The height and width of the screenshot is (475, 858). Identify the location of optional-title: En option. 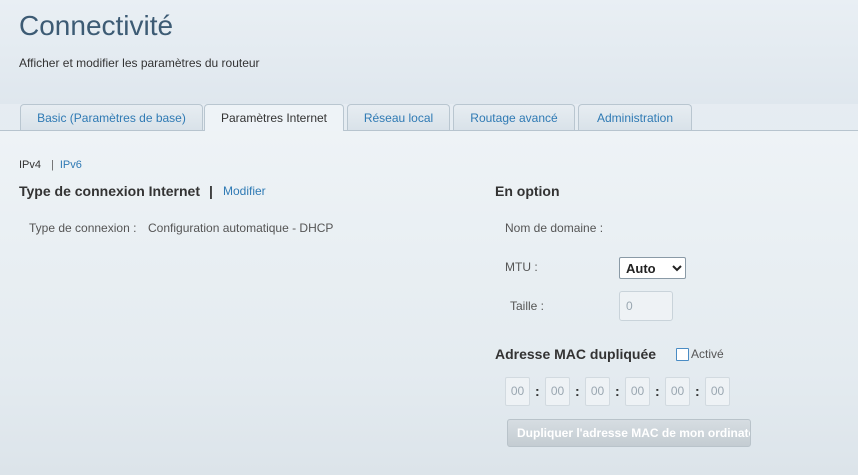
(527, 191).